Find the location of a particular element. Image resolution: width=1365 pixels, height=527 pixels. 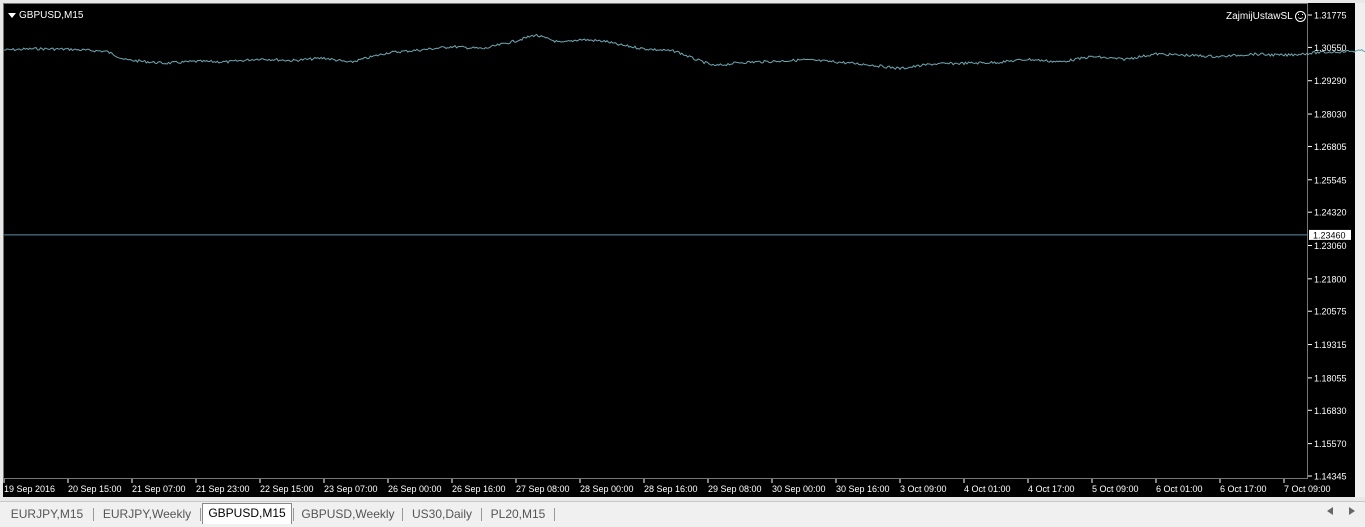

time-tick-label: 21 Sep 07:00 is located at coordinates (159, 489).